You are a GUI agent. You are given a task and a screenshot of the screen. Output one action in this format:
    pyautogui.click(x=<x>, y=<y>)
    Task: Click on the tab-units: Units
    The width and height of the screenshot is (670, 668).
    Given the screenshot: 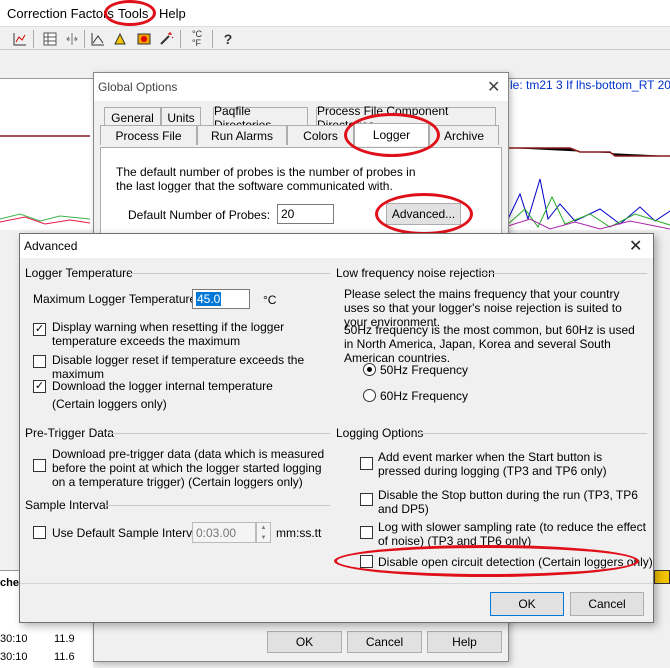 What is the action you would take?
    pyautogui.click(x=181, y=117)
    